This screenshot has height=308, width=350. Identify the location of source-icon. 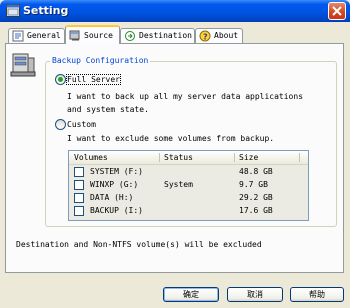
(74, 35).